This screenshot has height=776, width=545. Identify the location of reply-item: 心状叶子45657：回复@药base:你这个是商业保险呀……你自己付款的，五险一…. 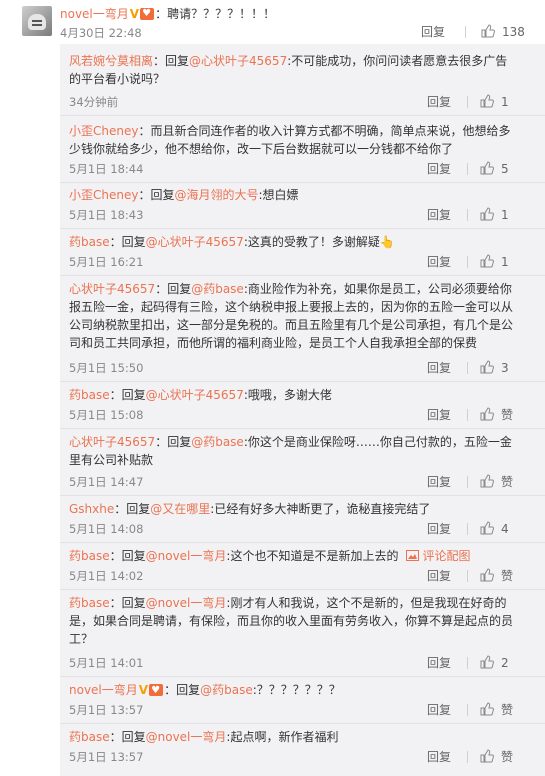
(302, 468).